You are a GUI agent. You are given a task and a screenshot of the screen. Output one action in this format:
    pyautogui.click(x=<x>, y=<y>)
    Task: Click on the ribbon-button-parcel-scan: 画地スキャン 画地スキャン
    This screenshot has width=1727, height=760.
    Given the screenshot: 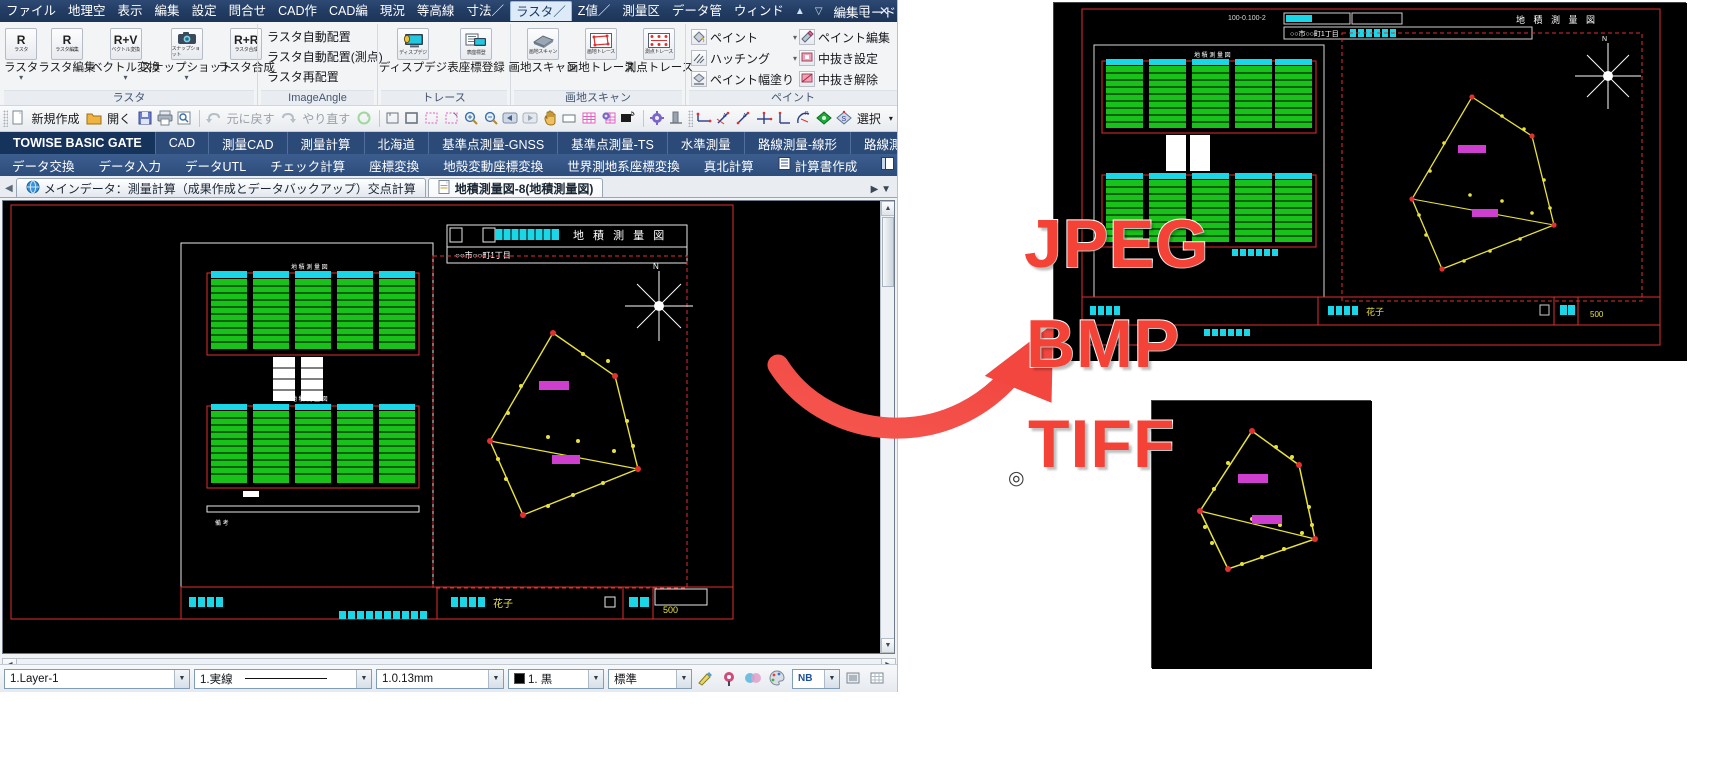 What is the action you would take?
    pyautogui.click(x=543, y=50)
    